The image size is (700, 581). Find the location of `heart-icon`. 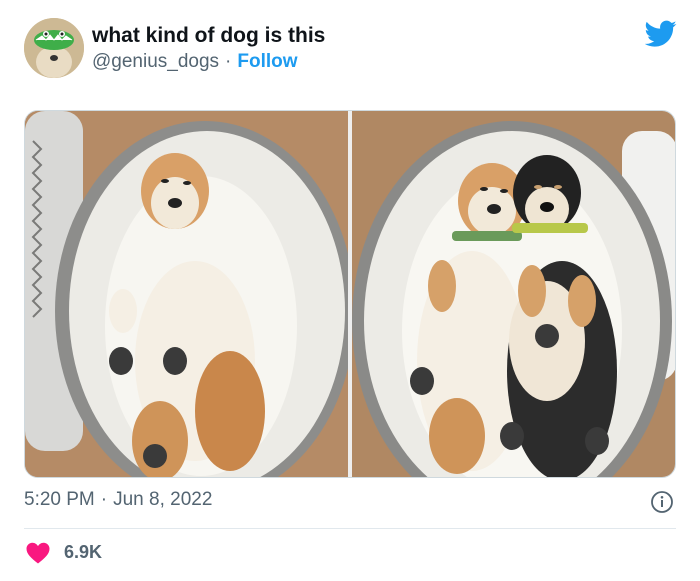

heart-icon is located at coordinates (38, 553).